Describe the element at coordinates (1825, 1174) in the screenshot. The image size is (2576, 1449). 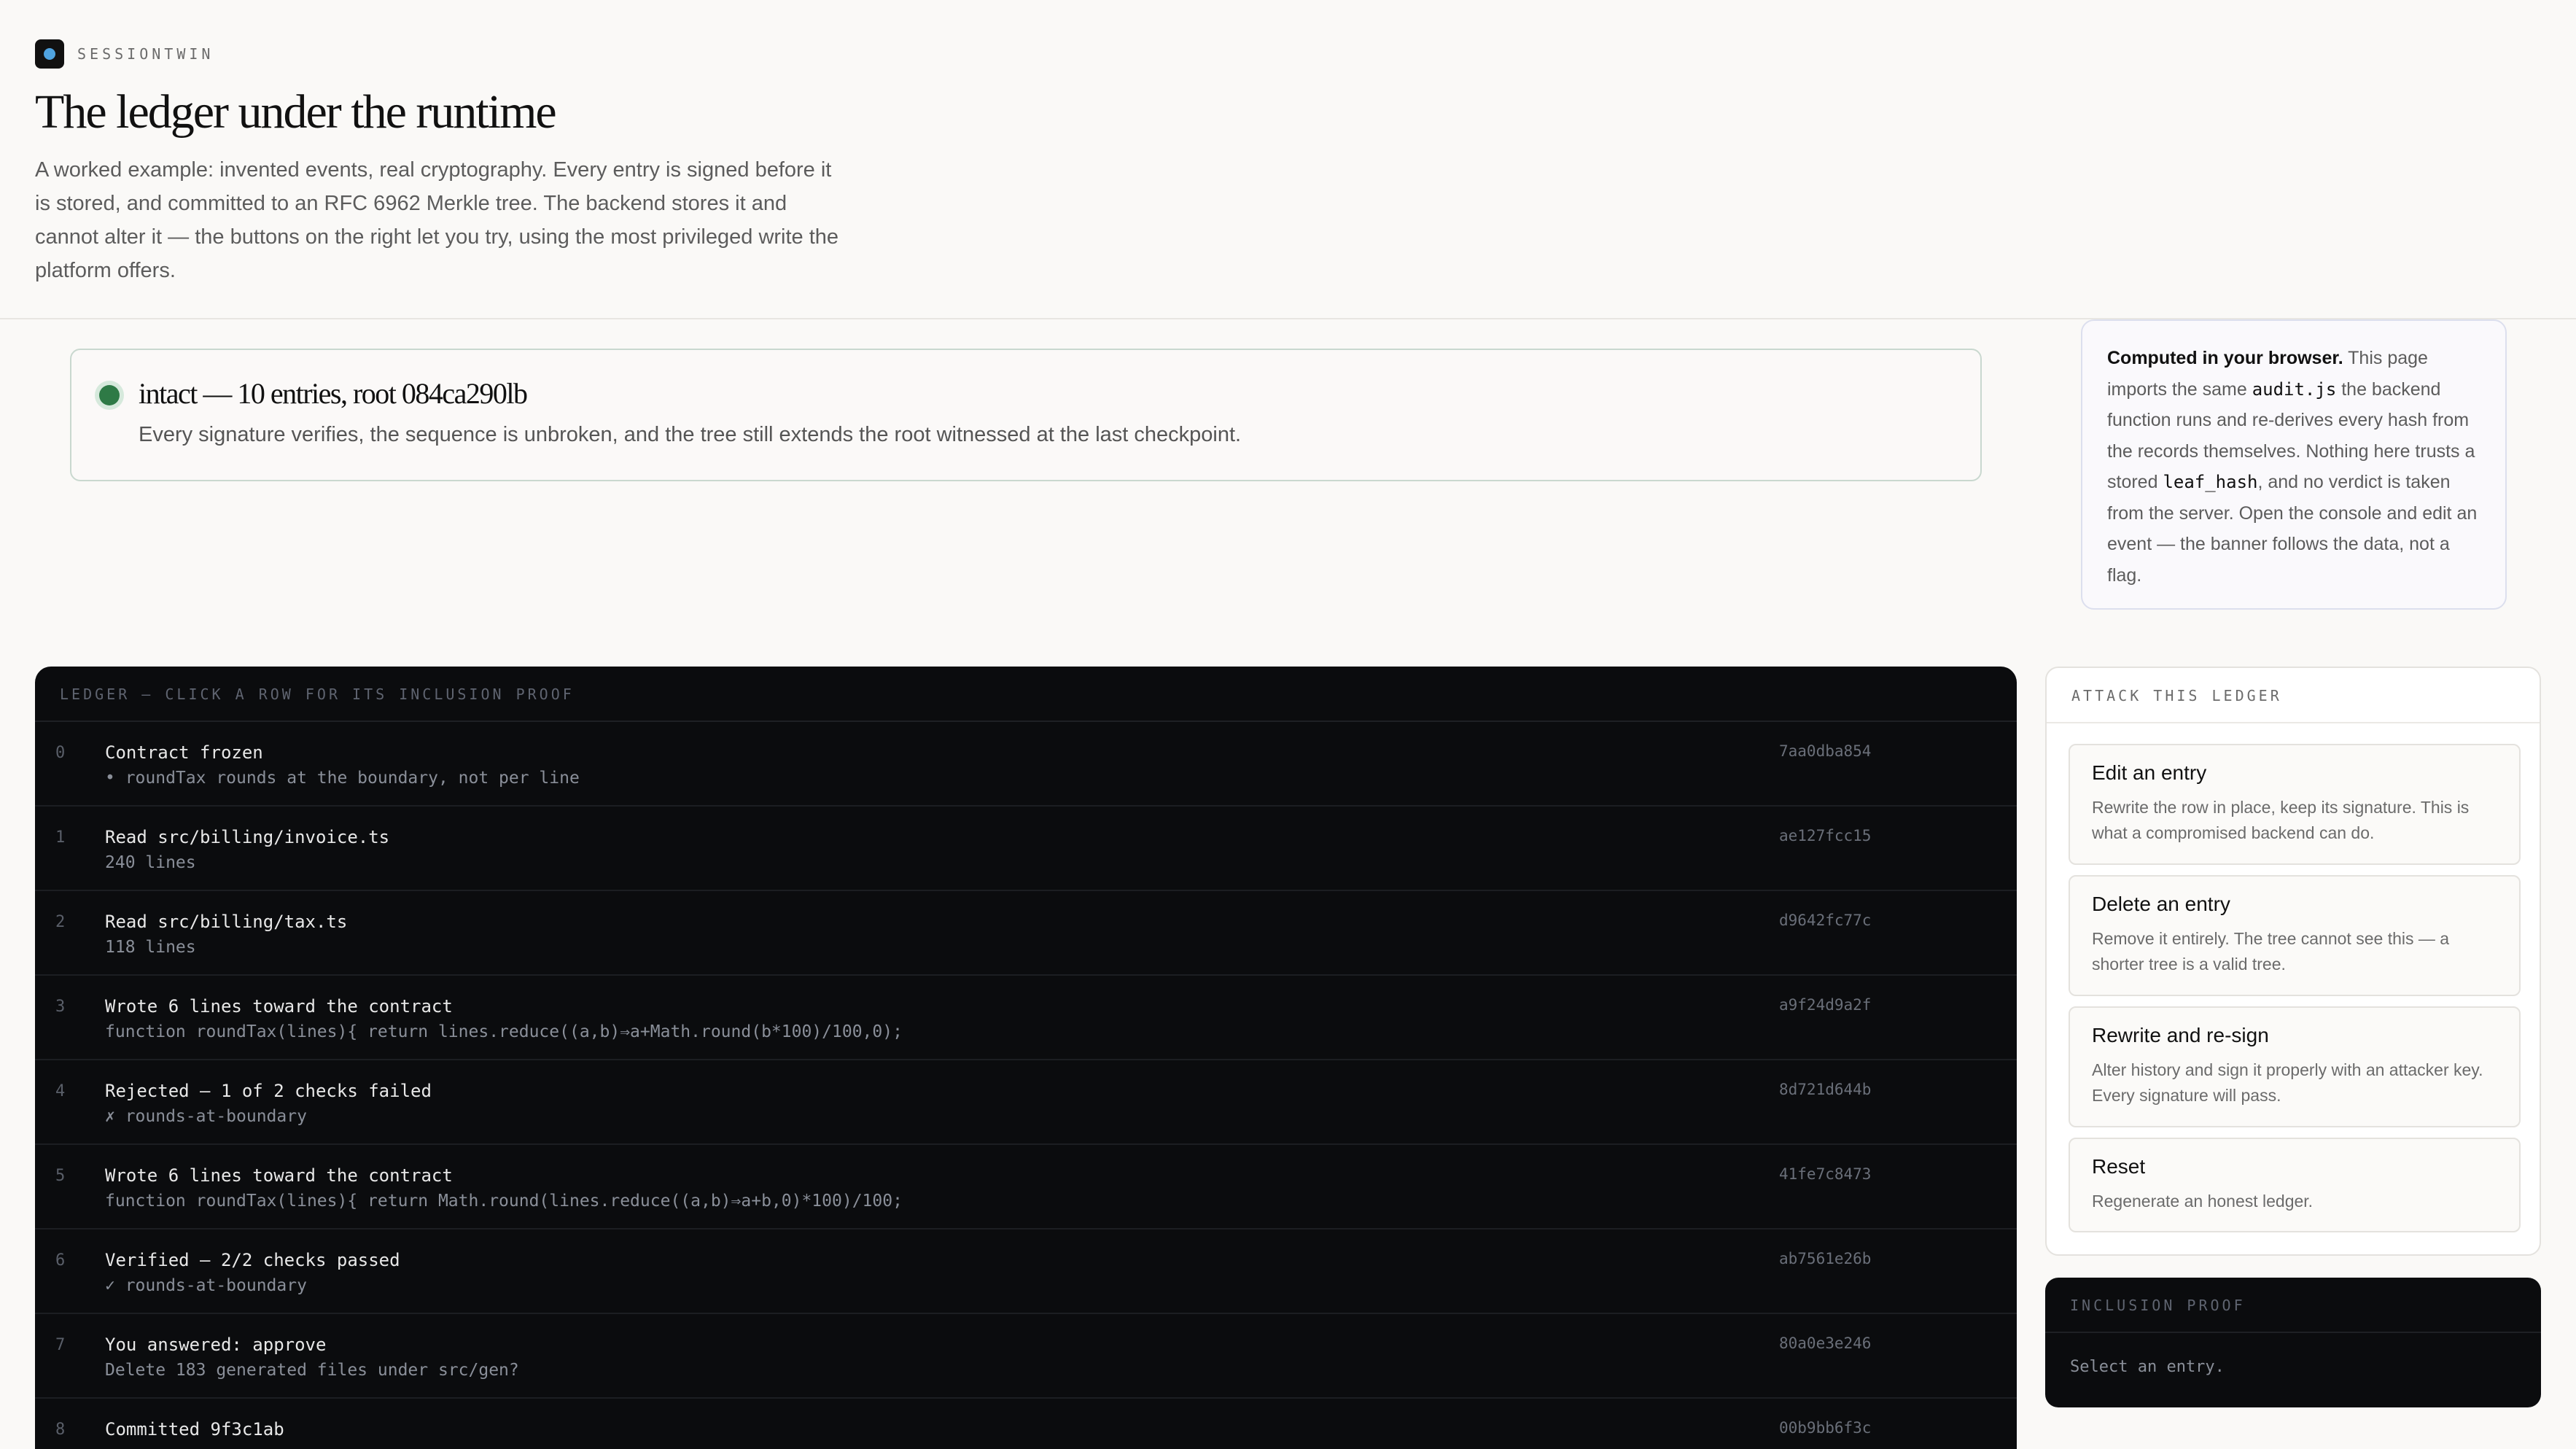
I see `row-hash: 41fe7c8473` at that location.